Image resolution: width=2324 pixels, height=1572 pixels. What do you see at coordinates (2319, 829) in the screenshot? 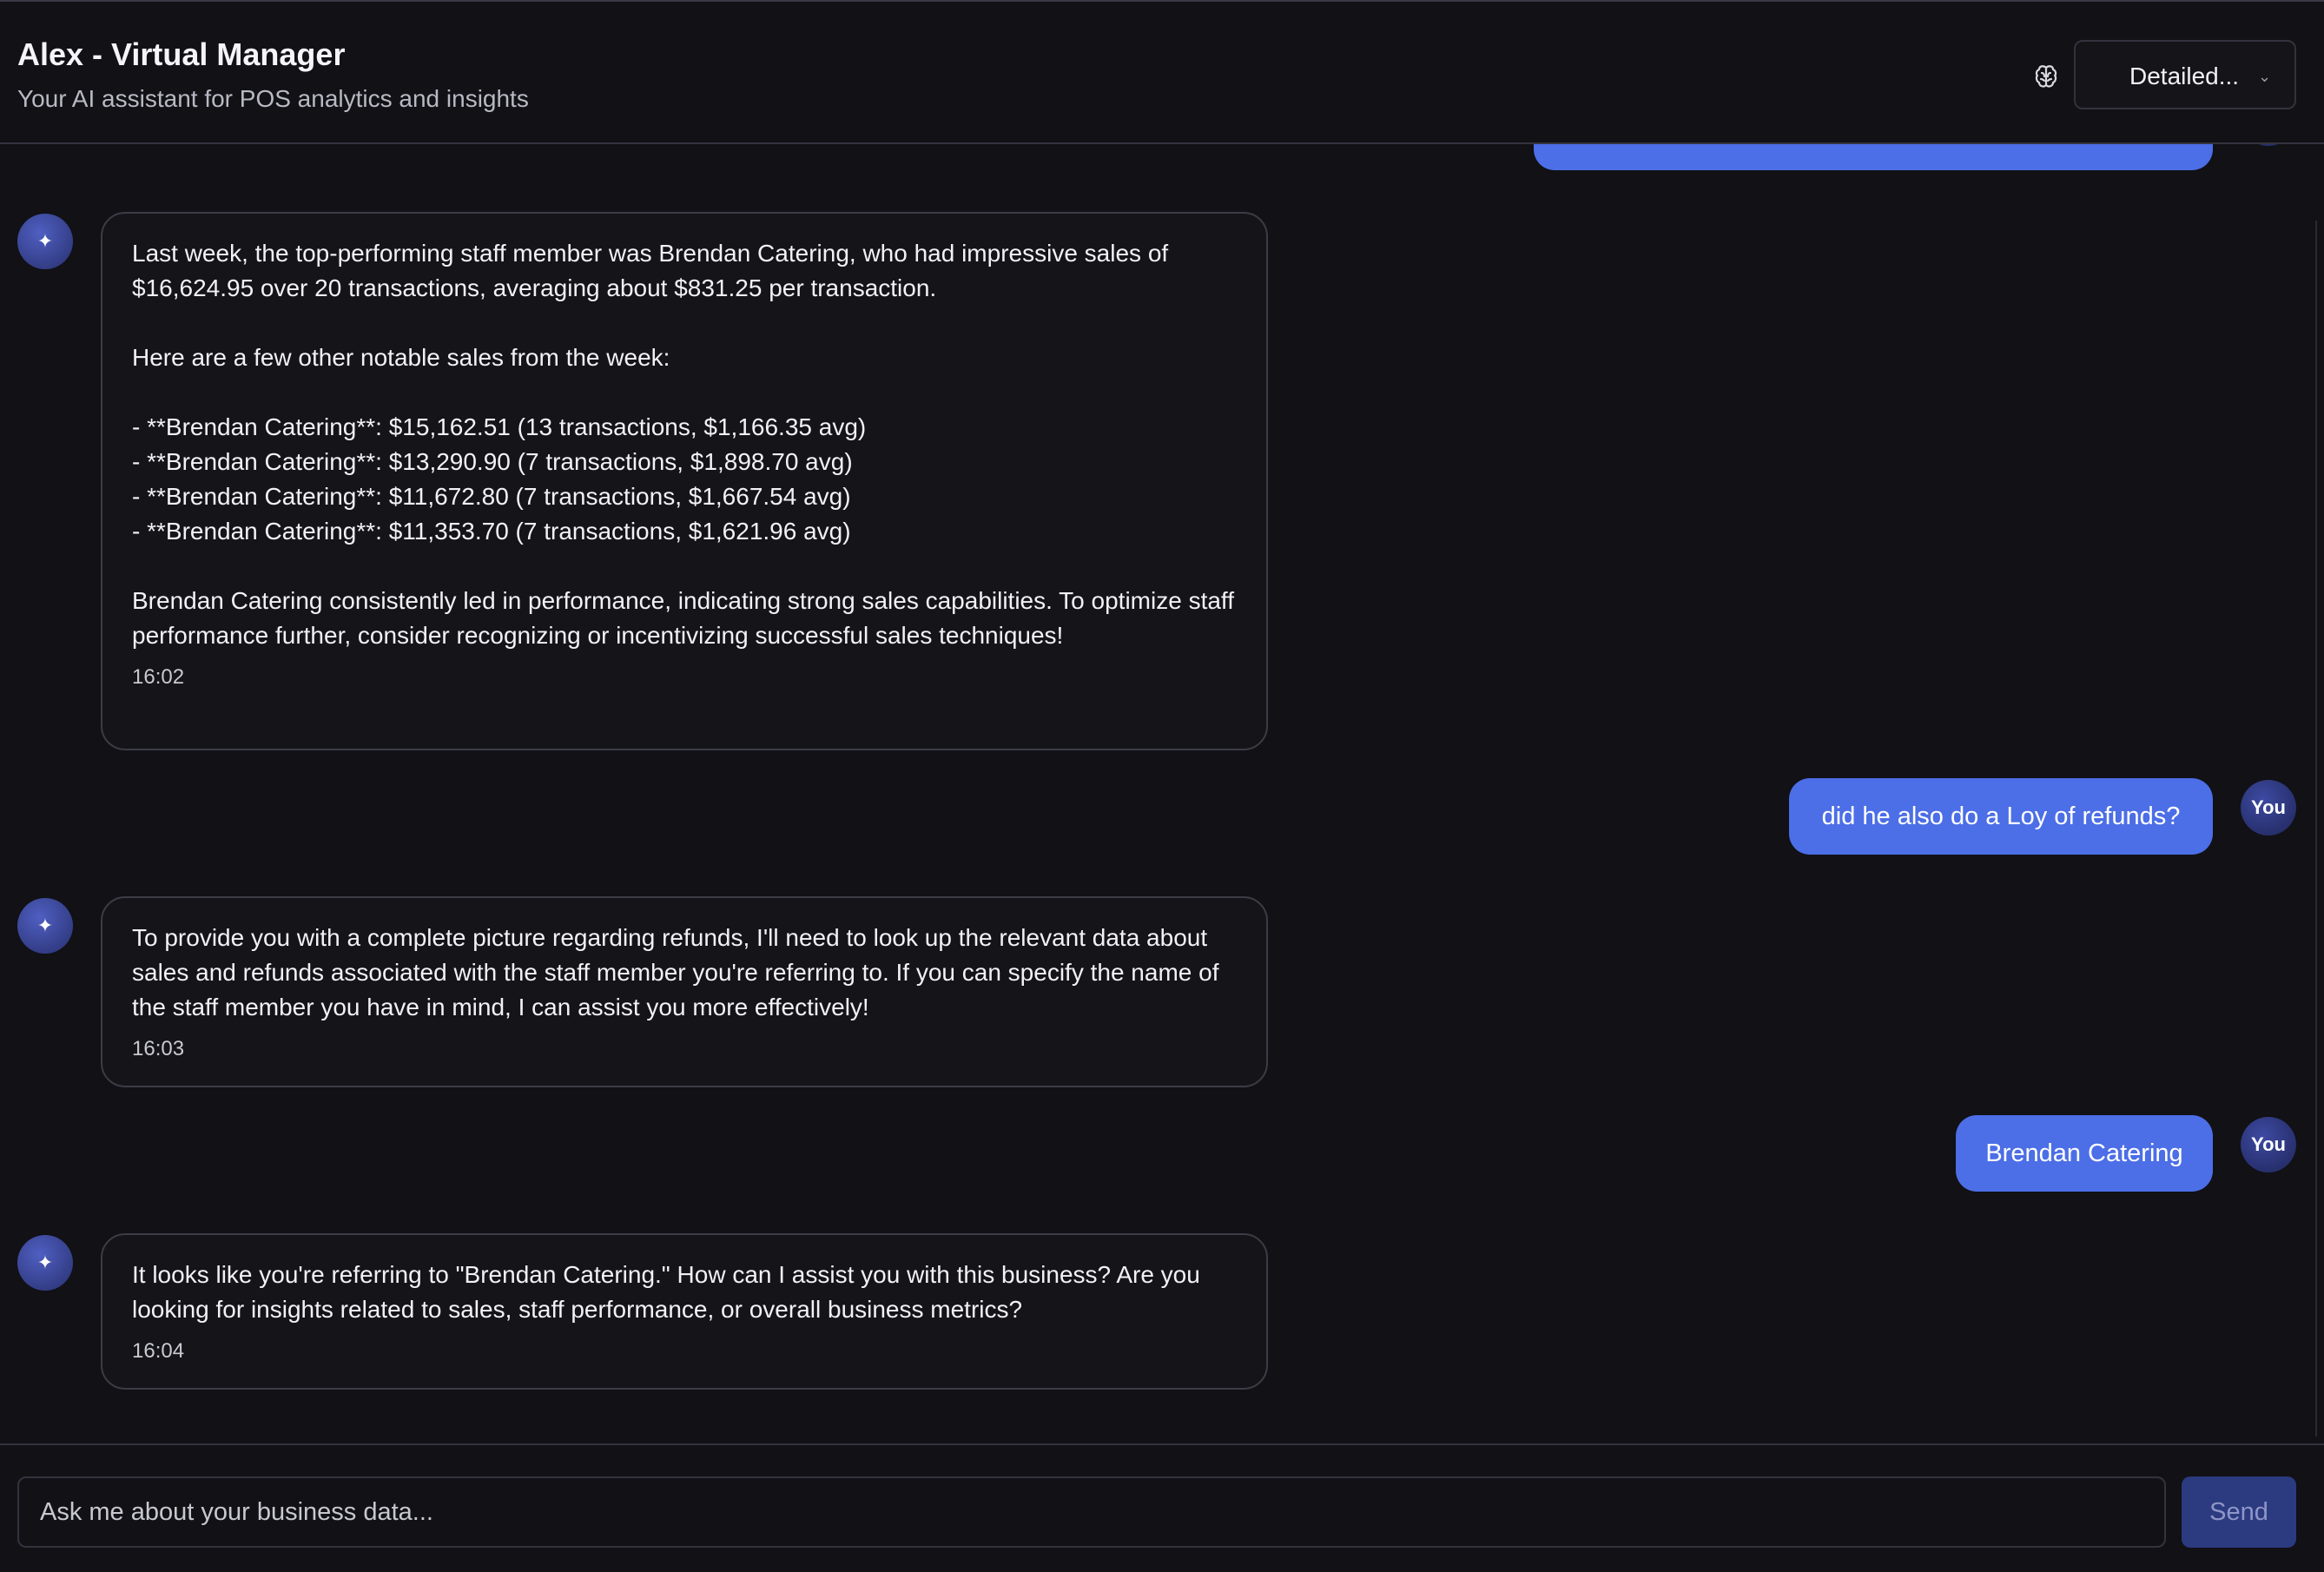
I see `chat-scrollbar` at bounding box center [2319, 829].